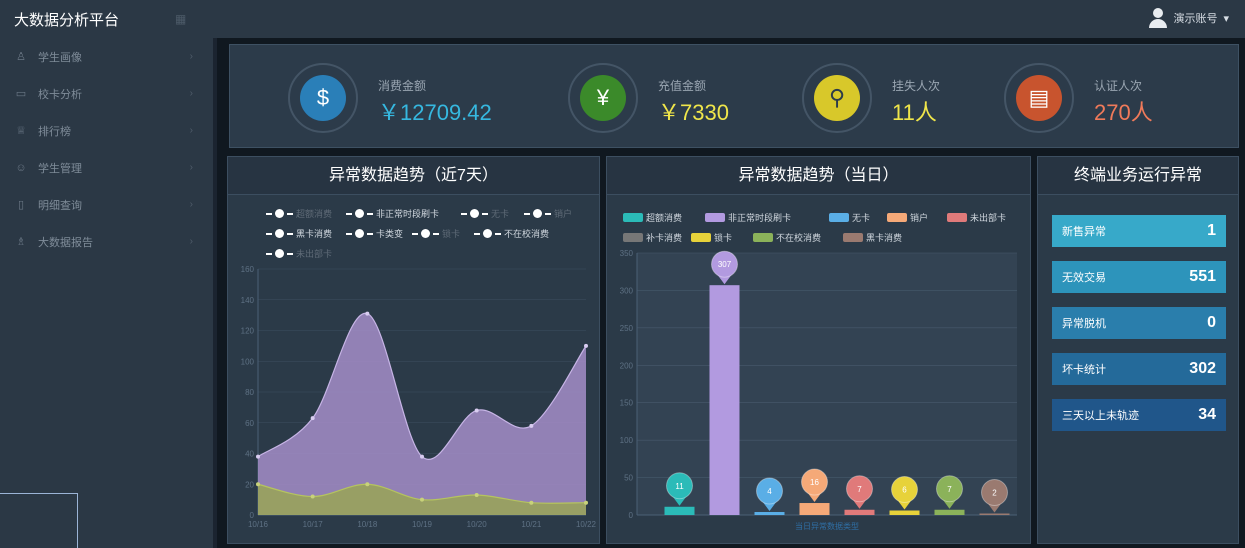 The height and width of the screenshot is (548, 1245). I want to click on tile-label: 无效交易, so click(1084, 278).